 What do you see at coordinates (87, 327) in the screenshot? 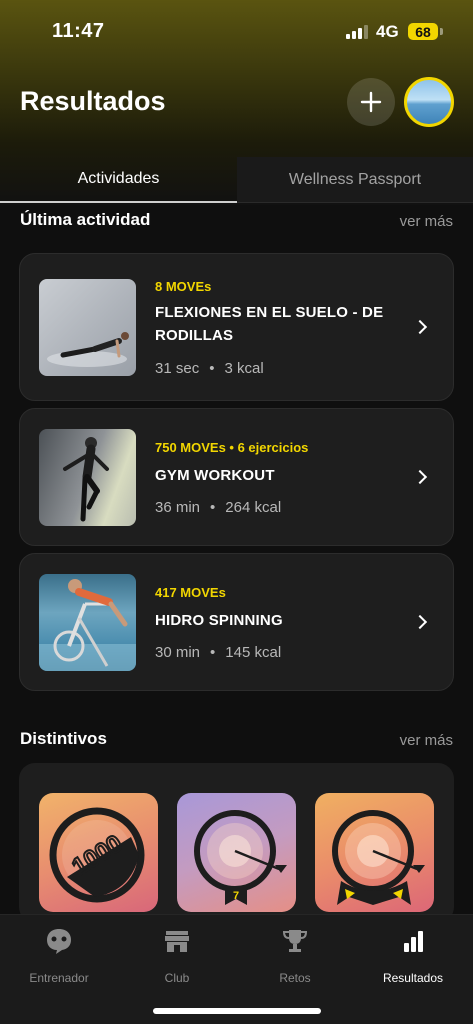
I see `pushup-photo` at bounding box center [87, 327].